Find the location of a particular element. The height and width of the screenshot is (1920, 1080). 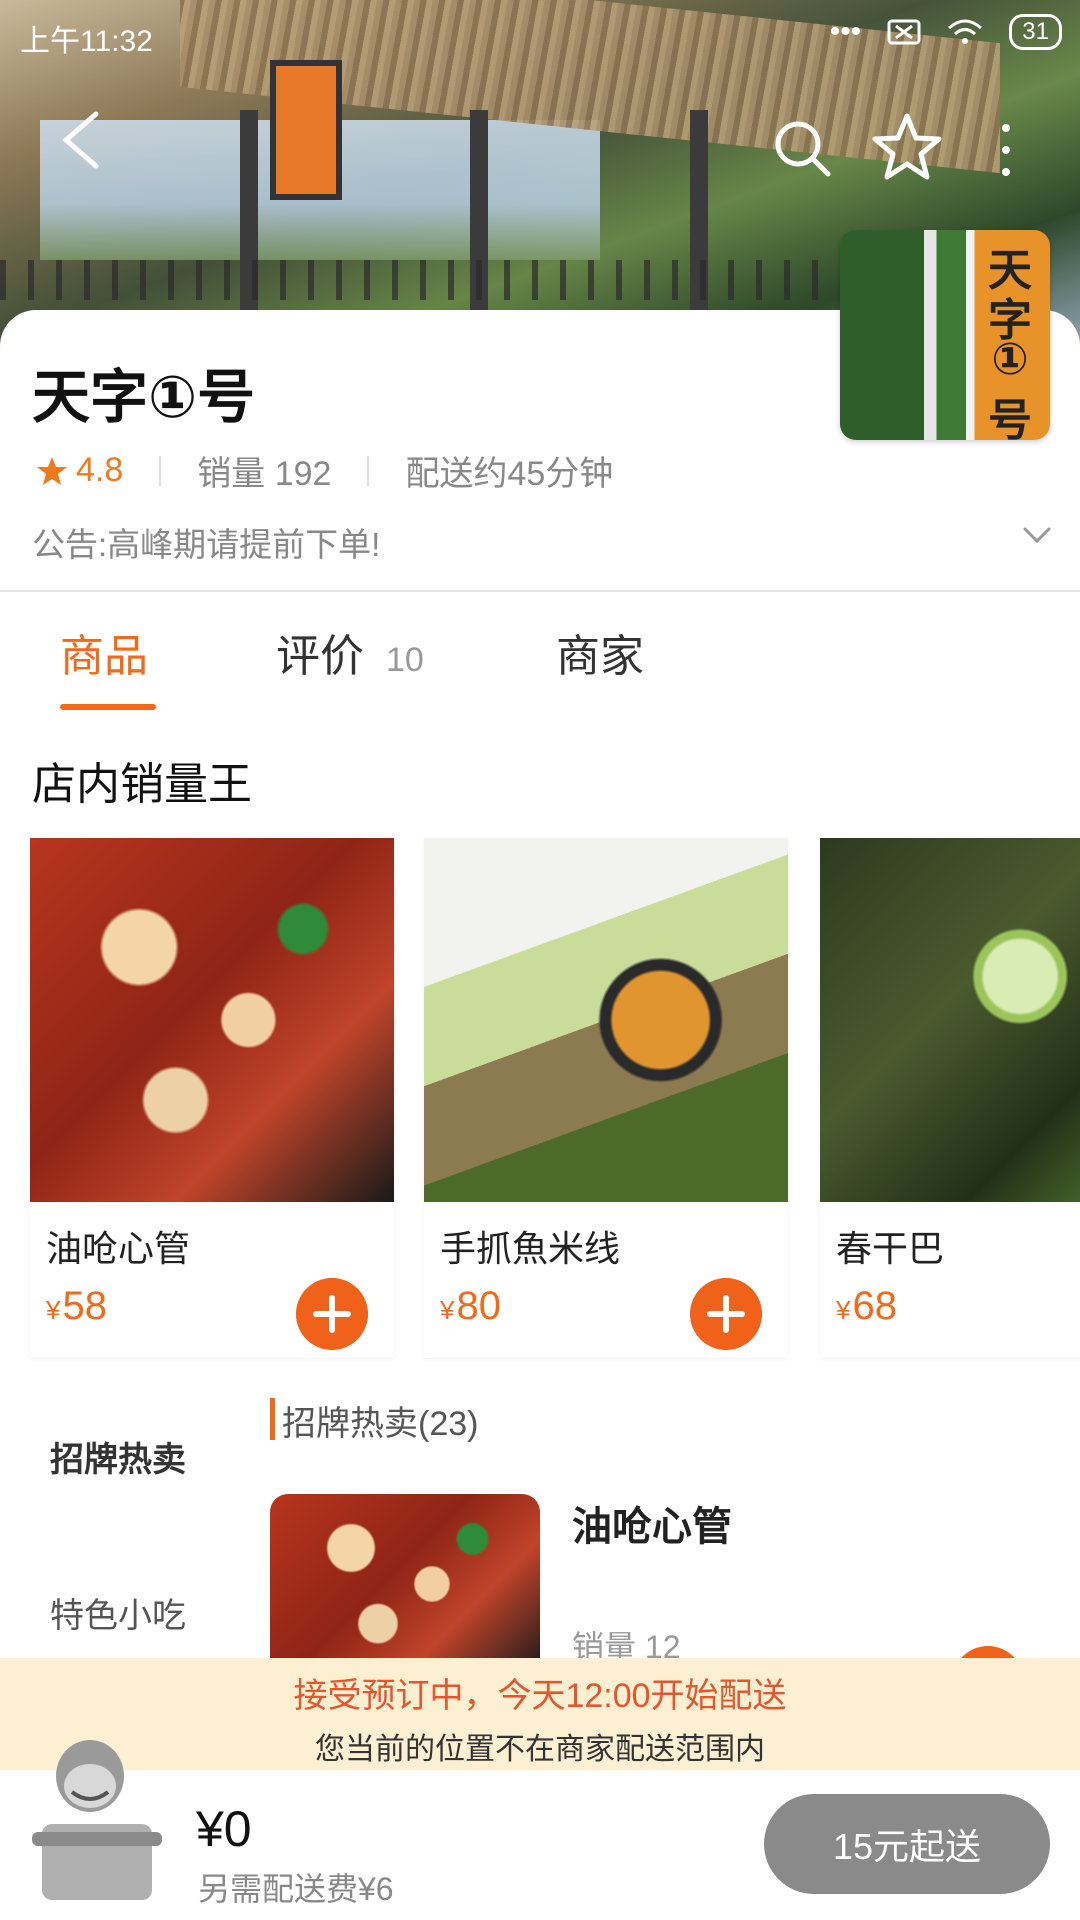

tab-products: 商品 is located at coordinates (104, 652).